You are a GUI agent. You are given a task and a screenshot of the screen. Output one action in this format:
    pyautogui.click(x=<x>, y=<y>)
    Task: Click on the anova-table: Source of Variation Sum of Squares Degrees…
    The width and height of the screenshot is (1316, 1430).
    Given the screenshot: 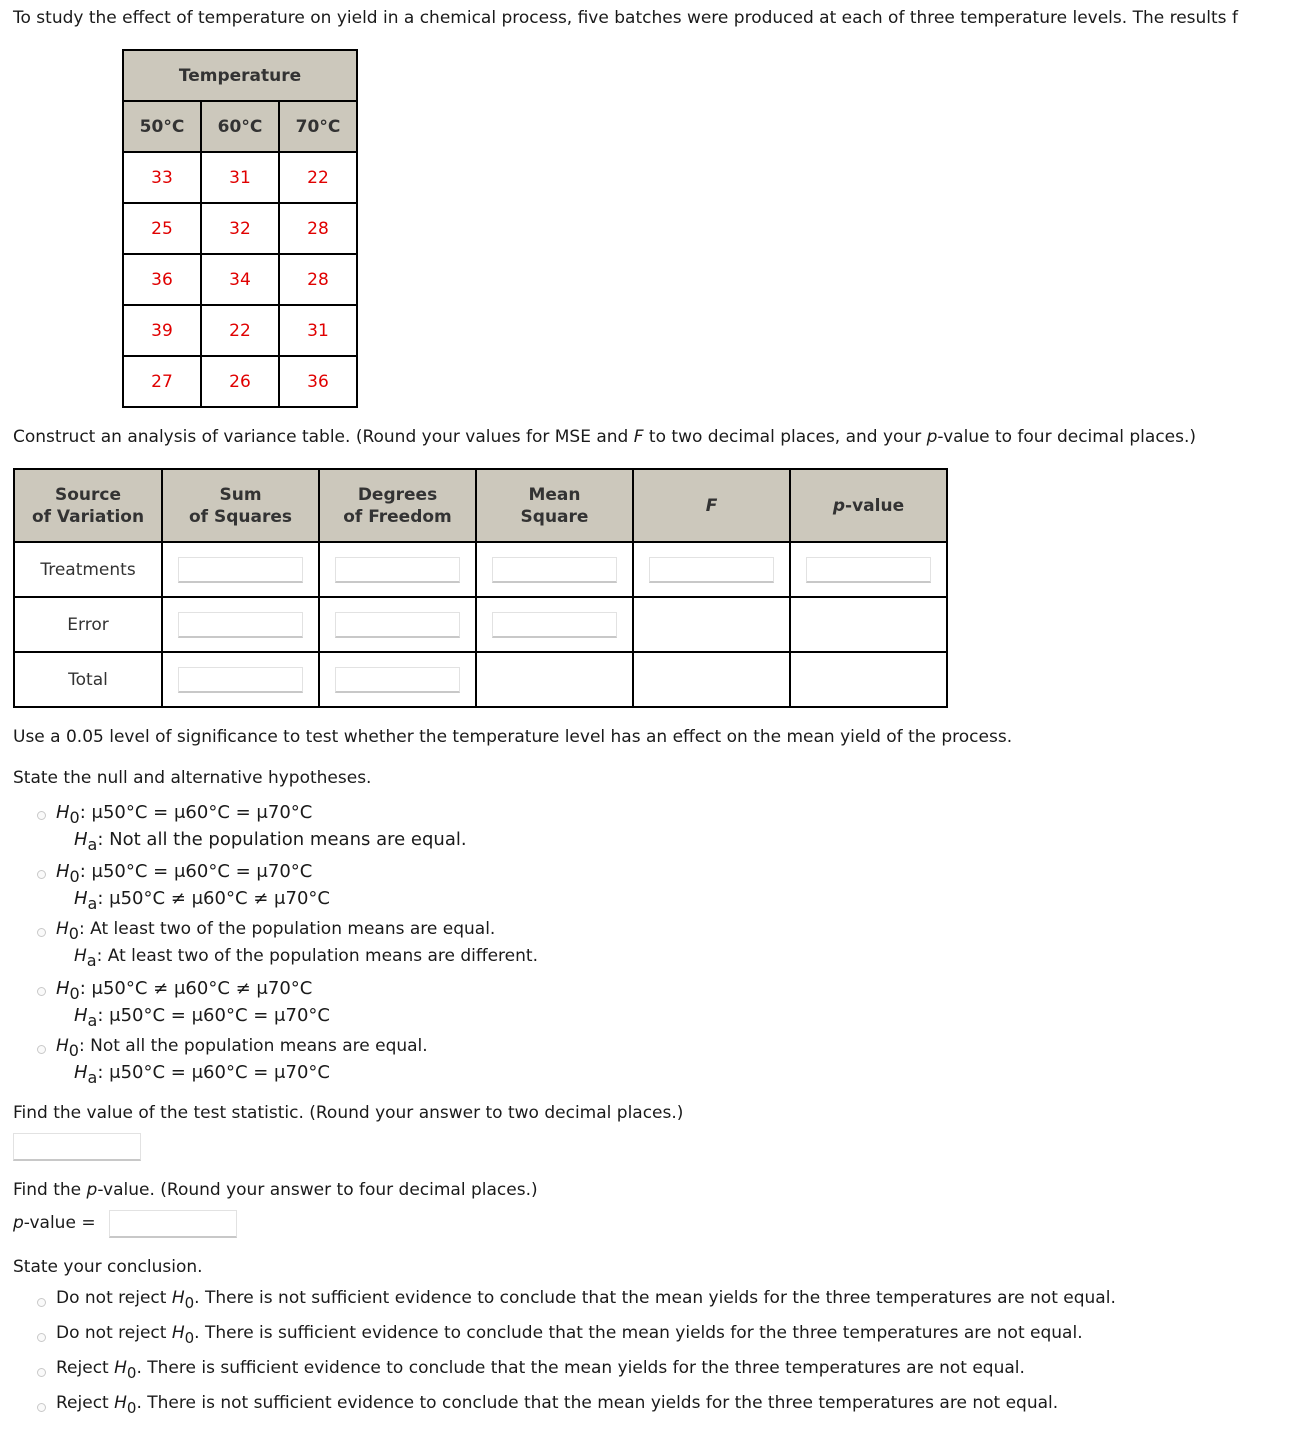 What is the action you would take?
    pyautogui.click(x=480, y=588)
    